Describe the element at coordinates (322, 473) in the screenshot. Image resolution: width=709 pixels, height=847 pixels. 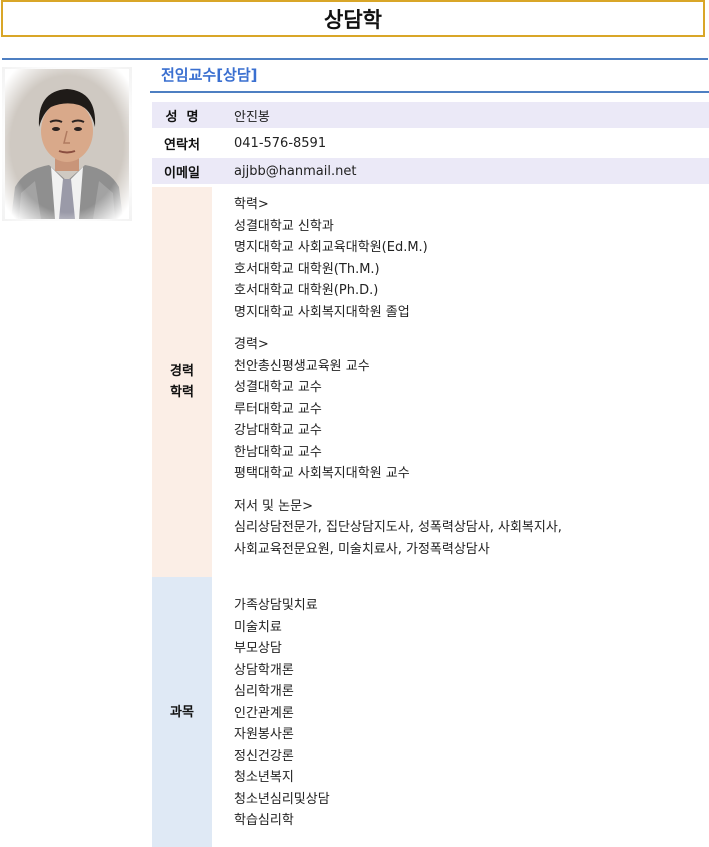
I see `list-item: 평택대학교 사회복지대학원 교수` at that location.